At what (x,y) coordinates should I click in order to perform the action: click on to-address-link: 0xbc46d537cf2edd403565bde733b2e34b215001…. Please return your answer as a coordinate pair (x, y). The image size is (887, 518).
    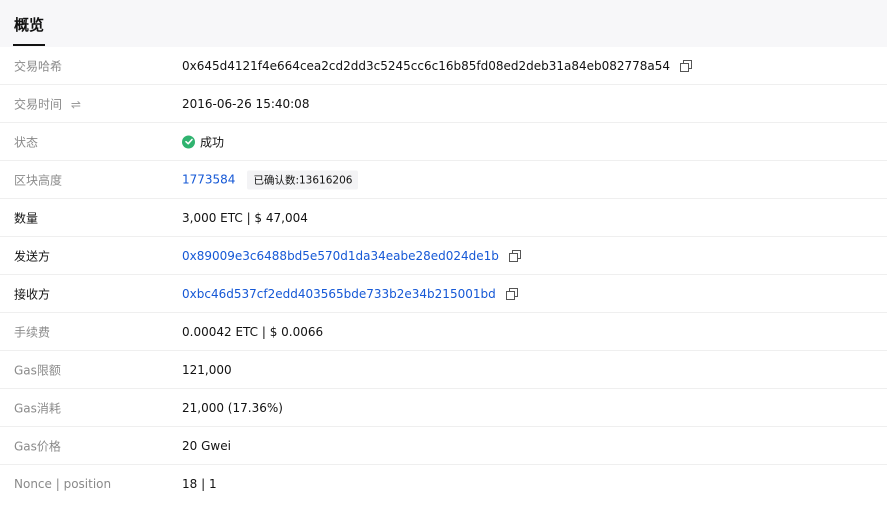
    Looking at the image, I should click on (339, 294).